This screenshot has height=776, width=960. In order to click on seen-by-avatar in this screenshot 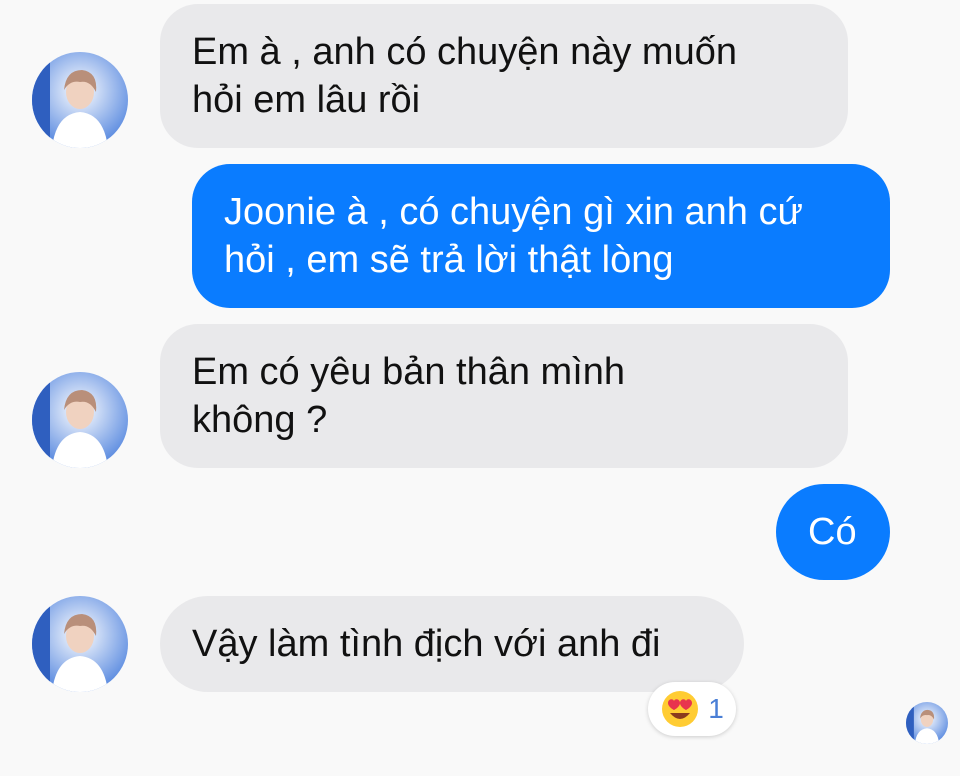, I will do `click(927, 723)`.